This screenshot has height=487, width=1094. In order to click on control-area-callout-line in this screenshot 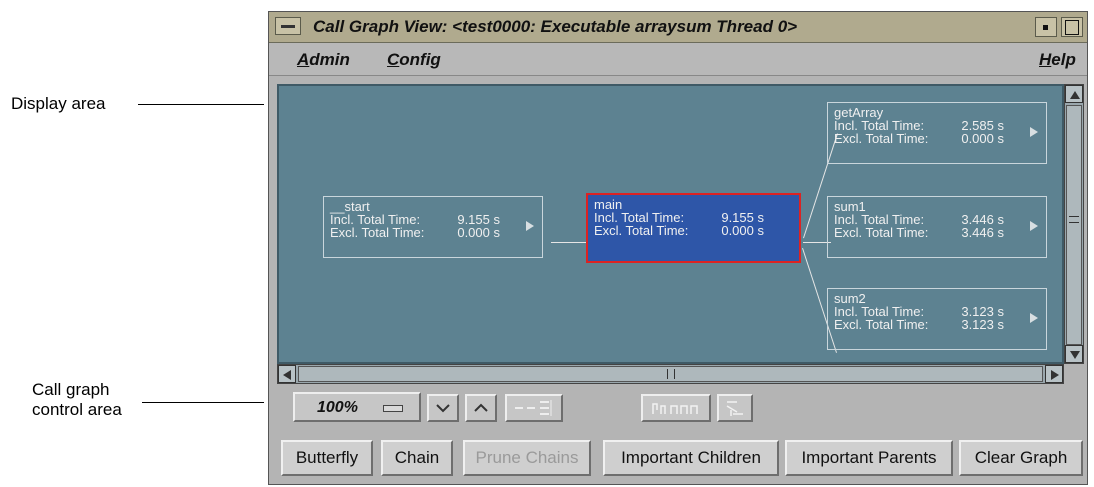, I will do `click(203, 402)`.